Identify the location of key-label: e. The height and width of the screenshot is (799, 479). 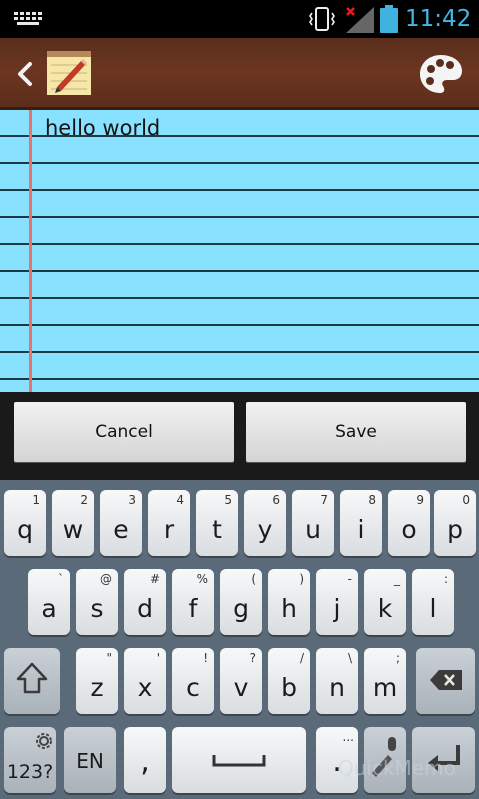
(121, 529).